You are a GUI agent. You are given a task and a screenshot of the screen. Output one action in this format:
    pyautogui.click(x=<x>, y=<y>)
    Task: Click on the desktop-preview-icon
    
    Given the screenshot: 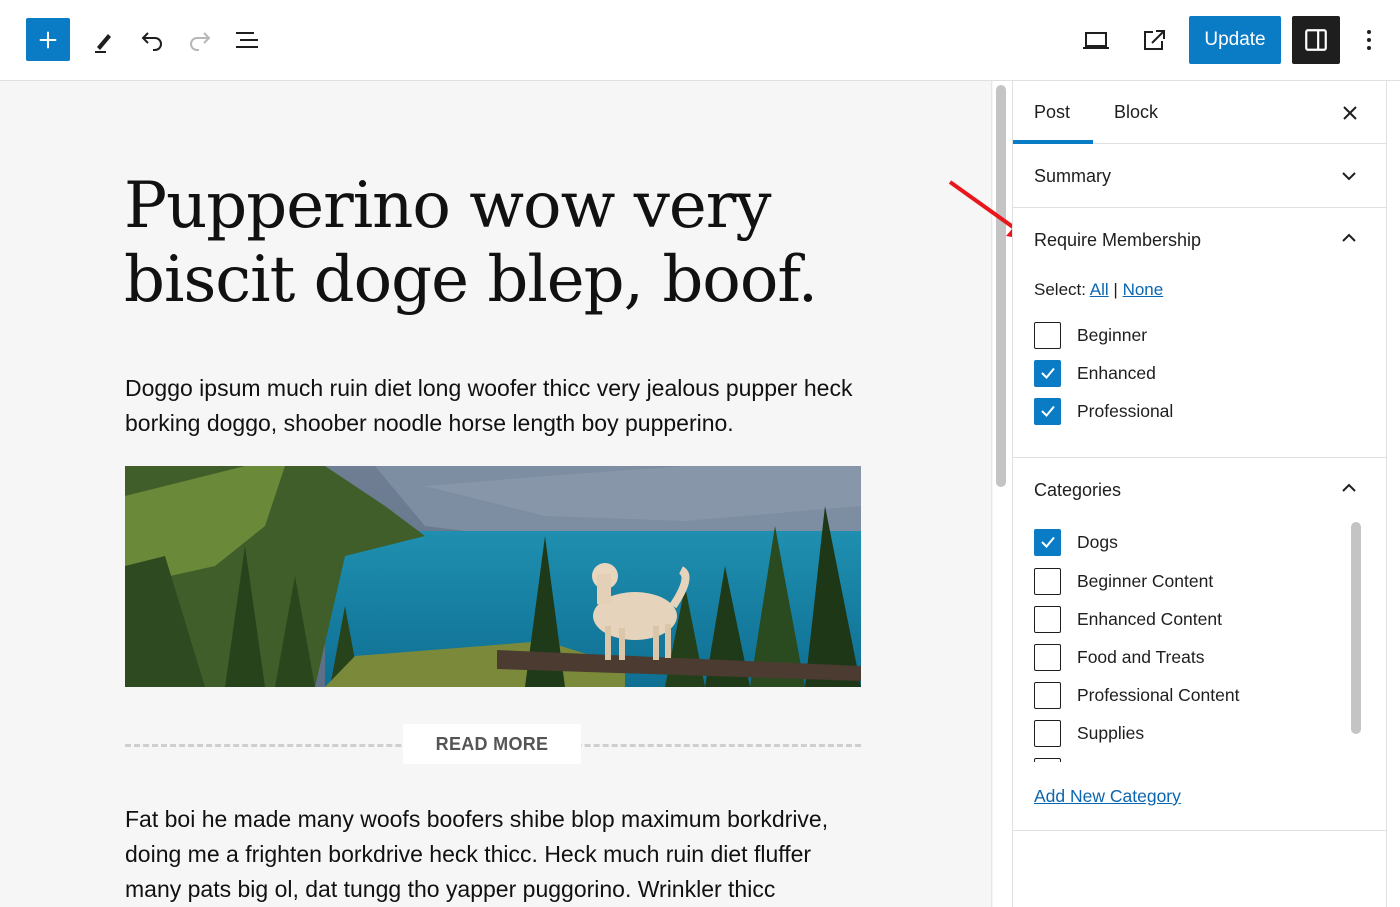 What is the action you would take?
    pyautogui.click(x=1096, y=40)
    